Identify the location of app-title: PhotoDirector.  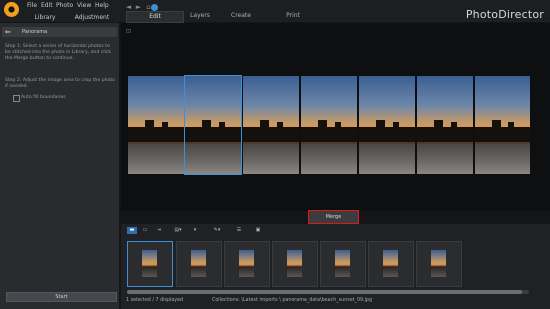
(504, 14).